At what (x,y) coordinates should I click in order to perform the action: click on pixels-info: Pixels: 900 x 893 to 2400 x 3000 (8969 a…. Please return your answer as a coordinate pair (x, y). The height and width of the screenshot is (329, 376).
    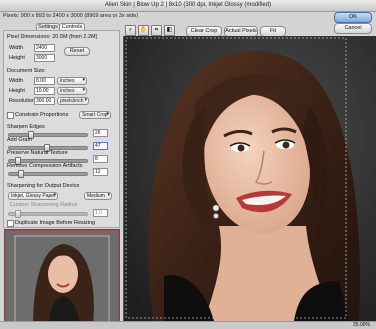
    Looking at the image, I should click on (71, 16).